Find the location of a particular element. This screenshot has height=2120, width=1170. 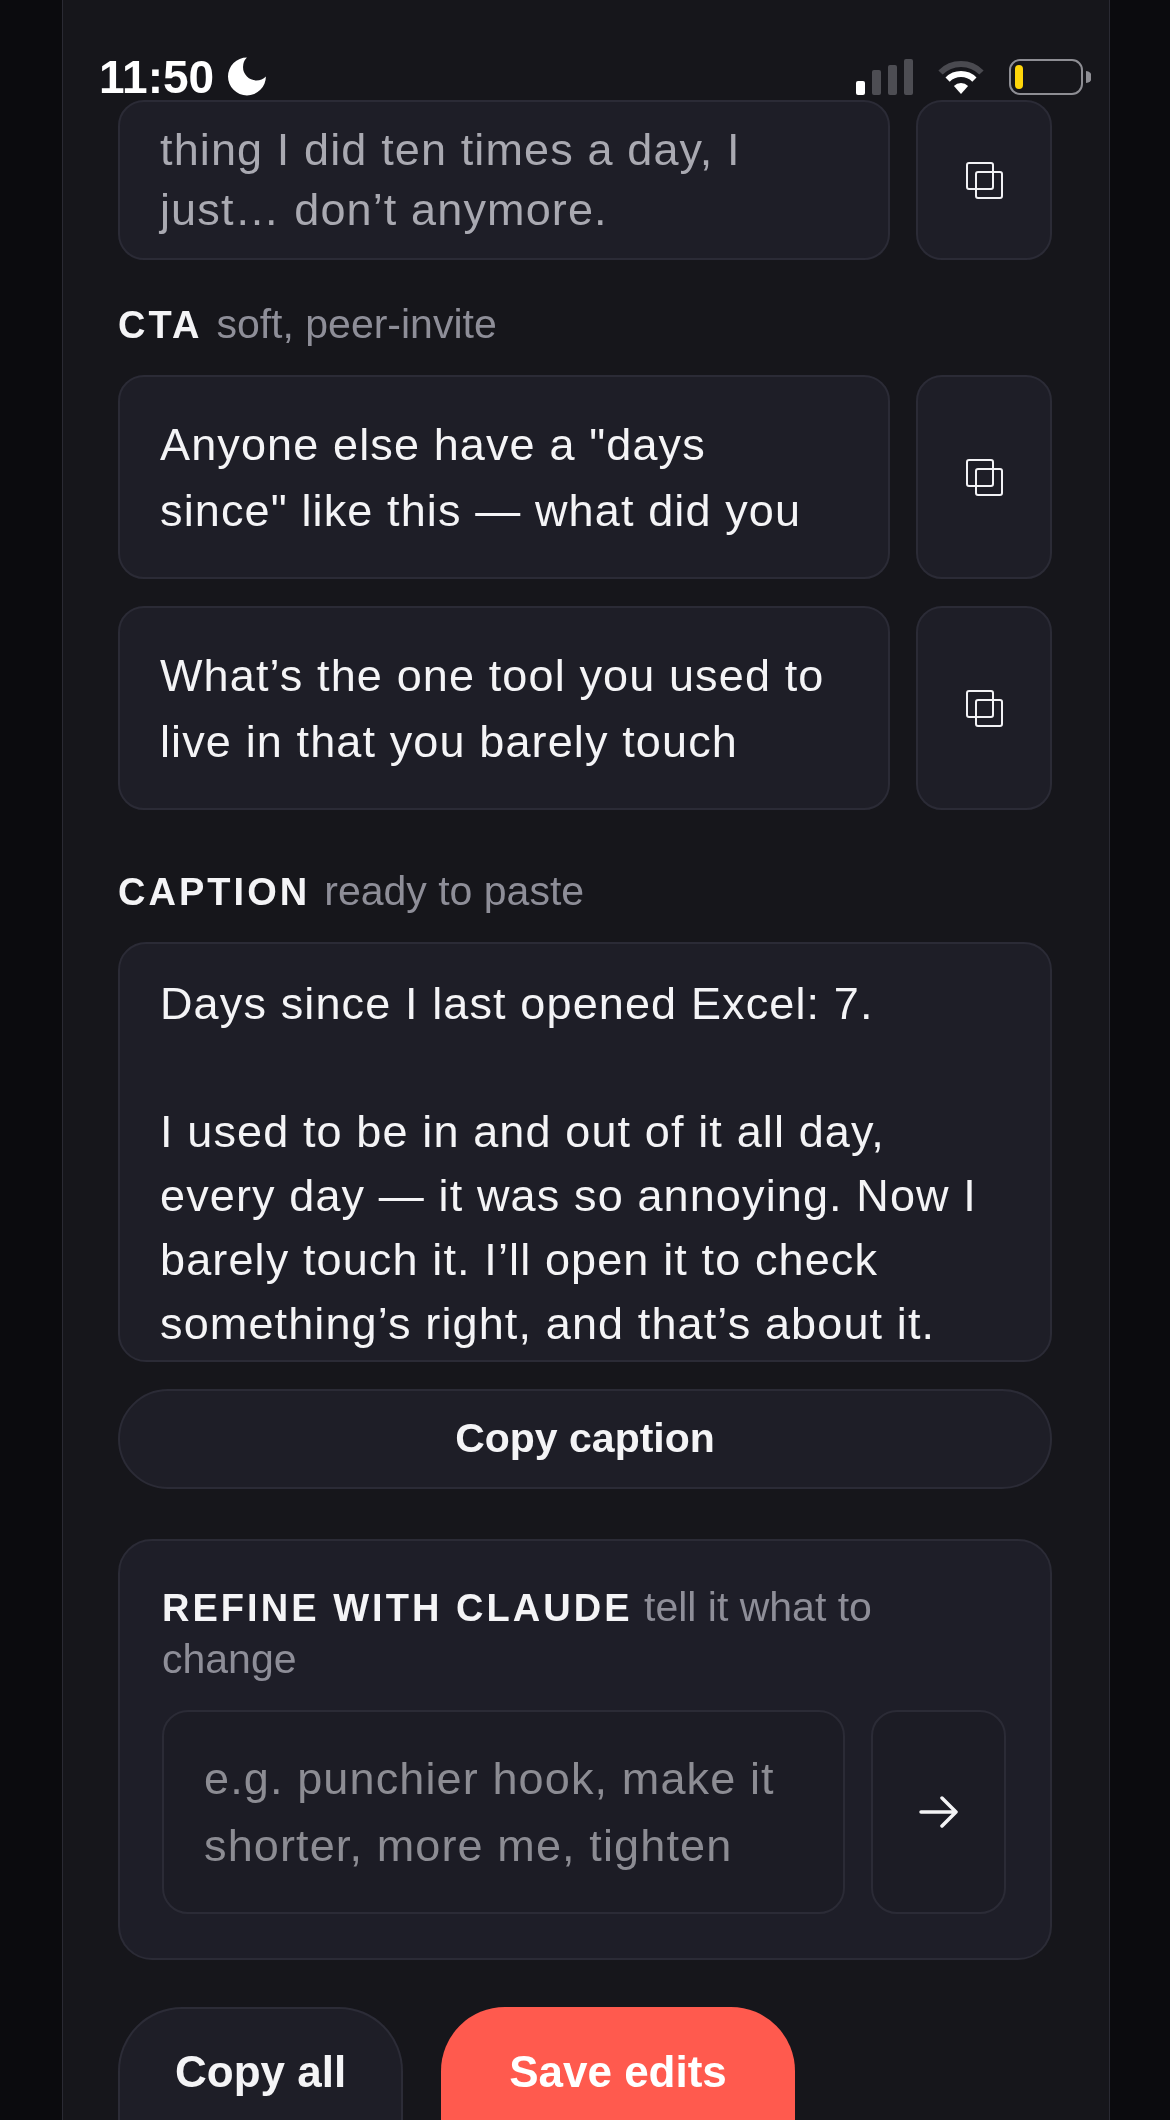

section-hint: soft, peer-invite is located at coordinates (356, 324).